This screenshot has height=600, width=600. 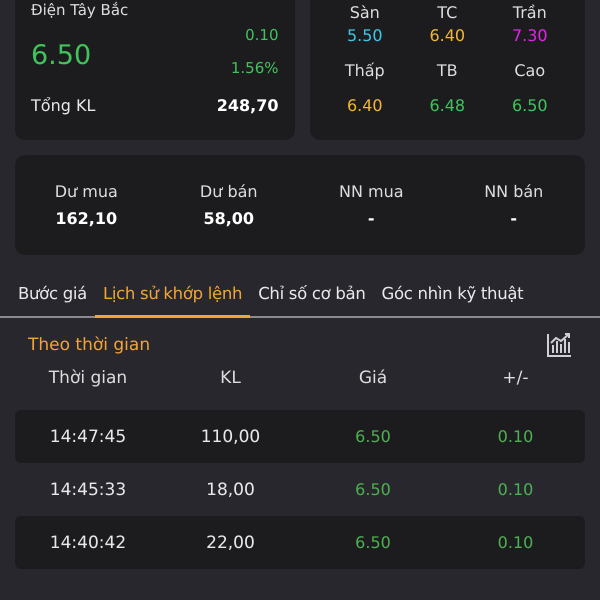 What do you see at coordinates (89, 345) in the screenshot?
I see `section-title: Theo thời gian` at bounding box center [89, 345].